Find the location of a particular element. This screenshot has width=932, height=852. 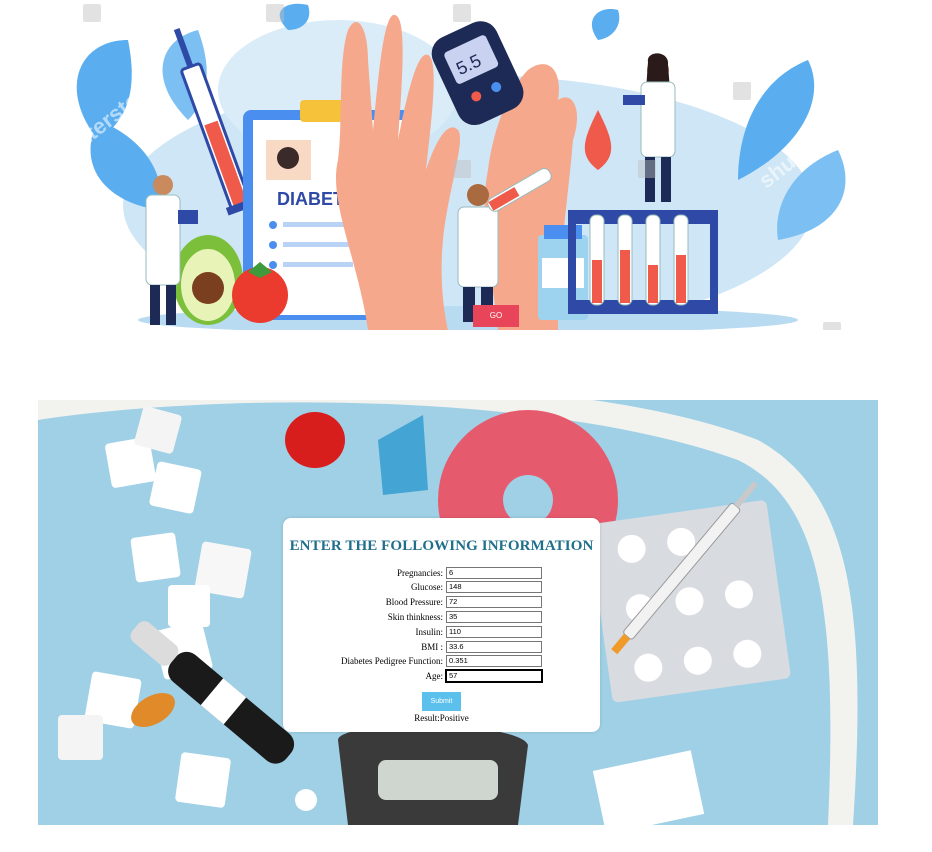

go-button: GO is located at coordinates (496, 316).